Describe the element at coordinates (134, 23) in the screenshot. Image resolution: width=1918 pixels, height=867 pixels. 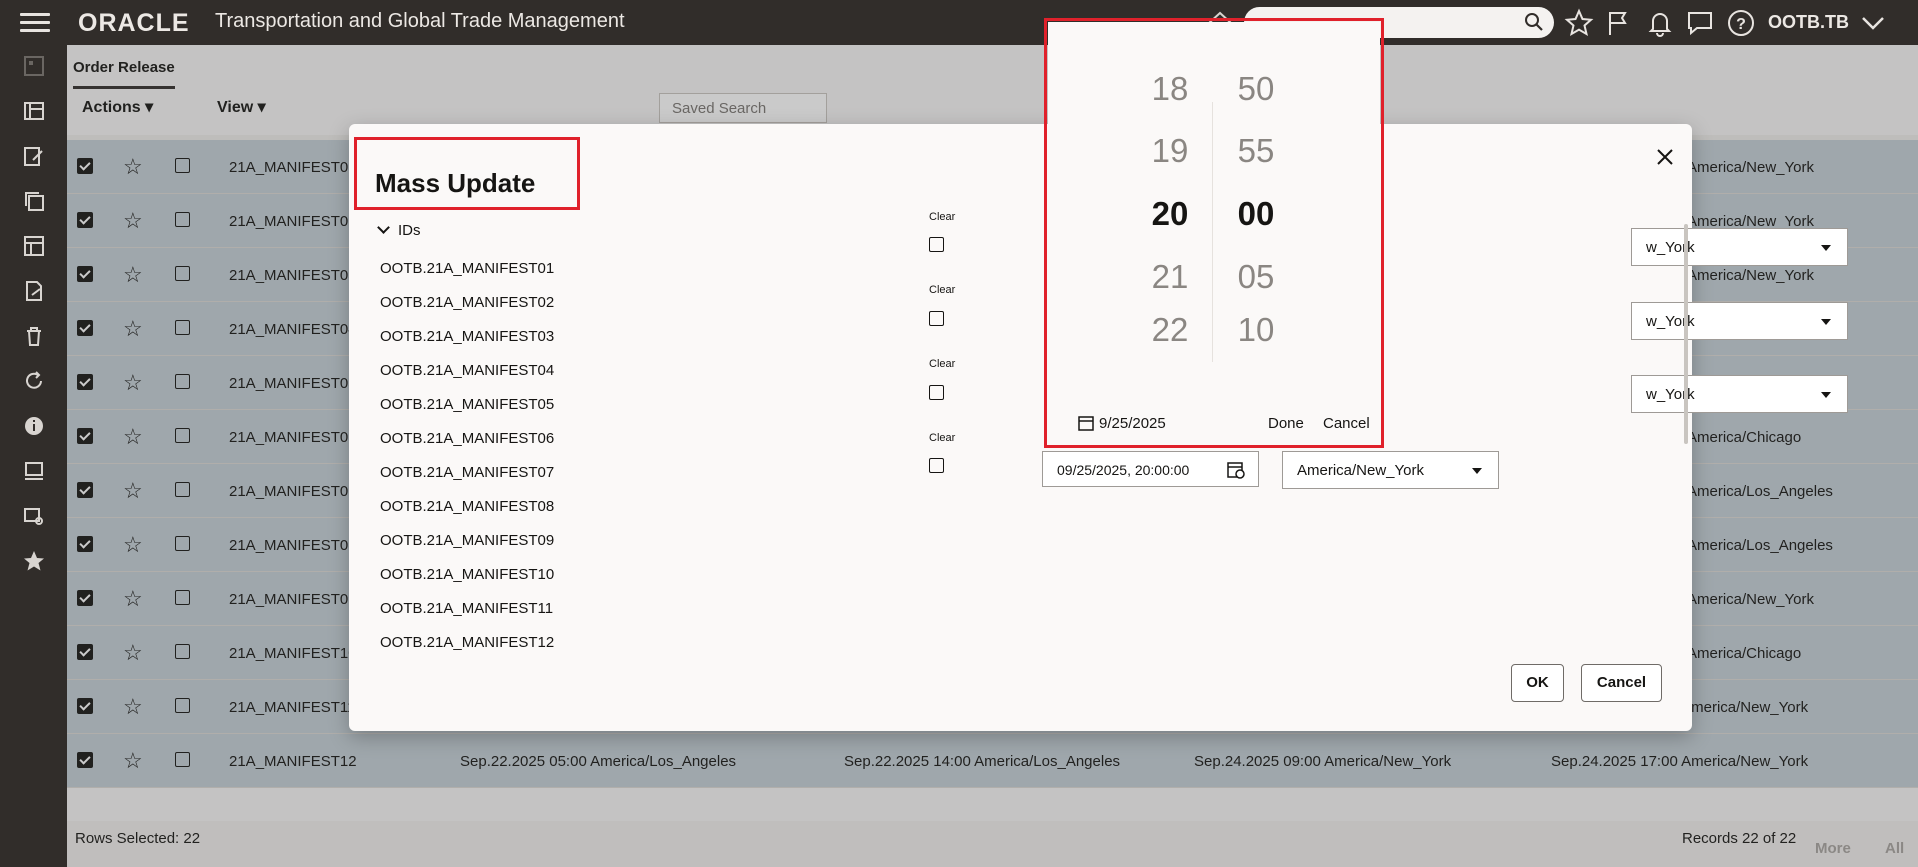
I see `oracle-logo: ORACLE` at that location.